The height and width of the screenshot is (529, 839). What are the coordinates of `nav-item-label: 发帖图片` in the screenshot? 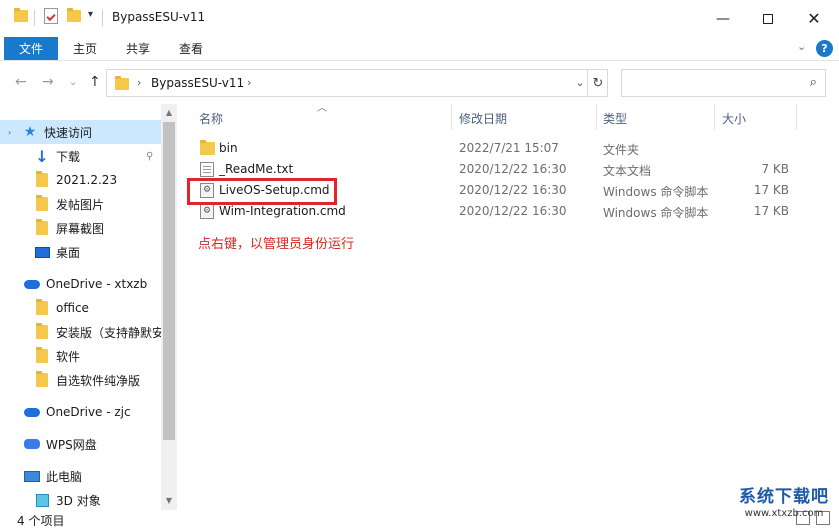 It's located at (80, 204).